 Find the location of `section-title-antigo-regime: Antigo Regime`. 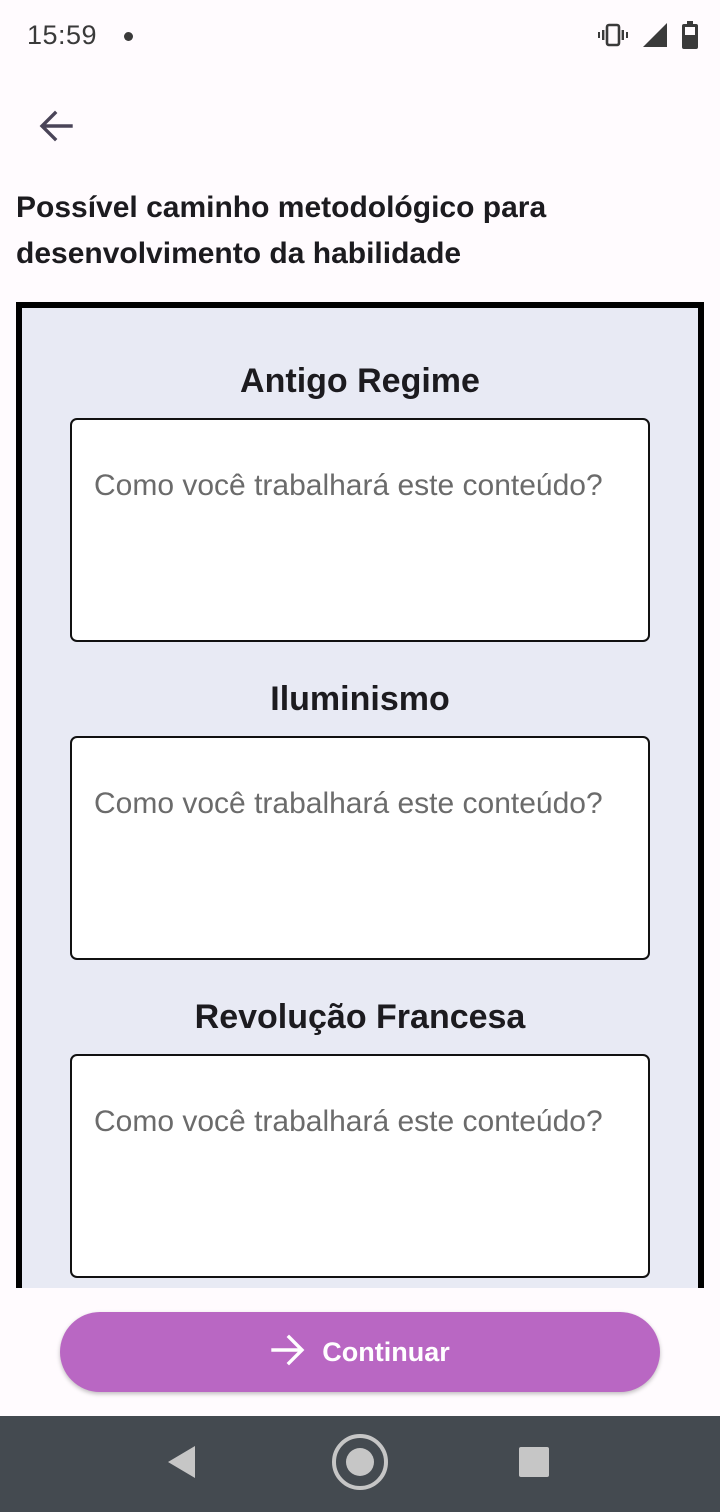

section-title-antigo-regime: Antigo Regime is located at coordinates (360, 381).